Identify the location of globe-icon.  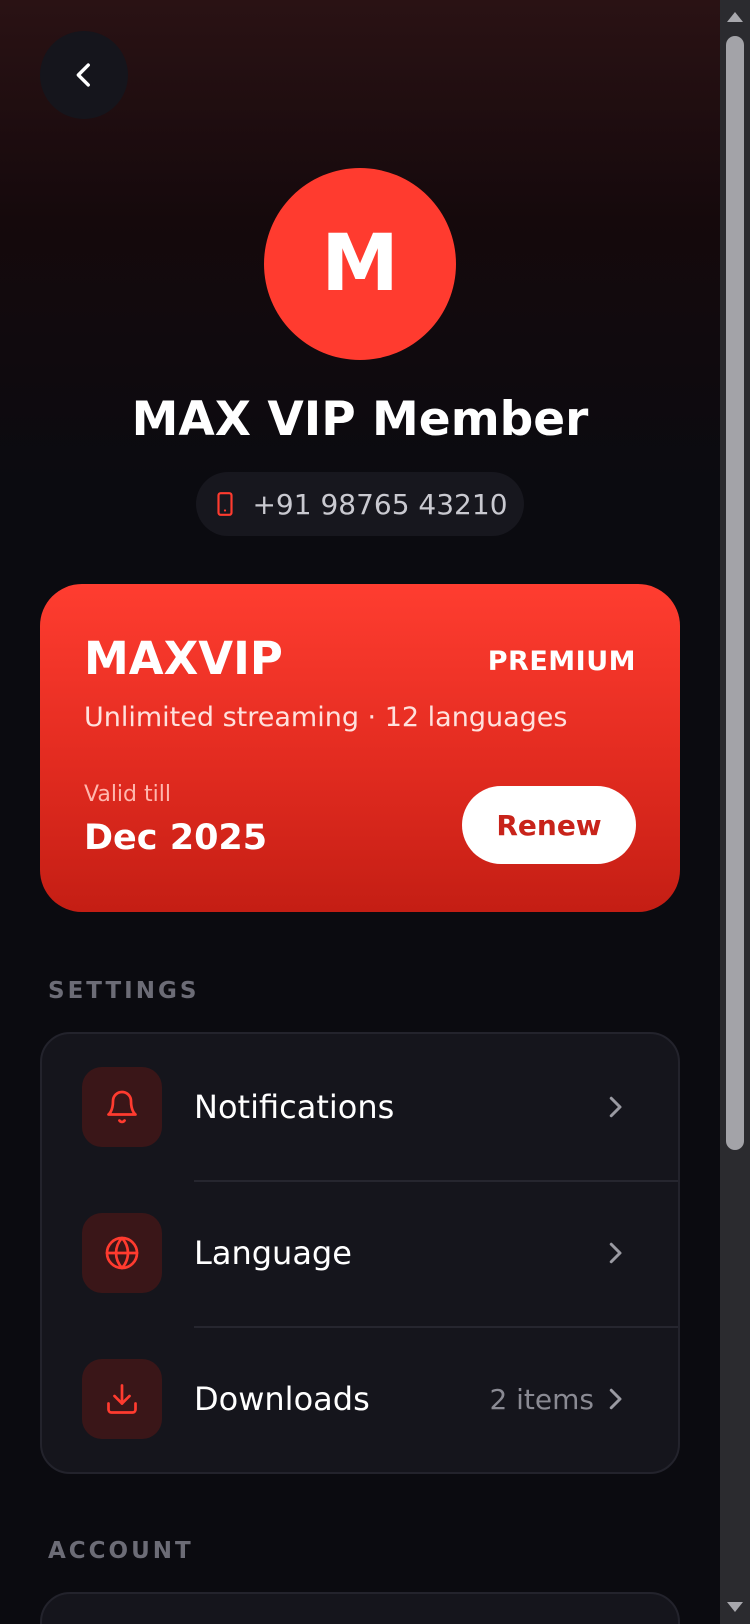
(122, 1253).